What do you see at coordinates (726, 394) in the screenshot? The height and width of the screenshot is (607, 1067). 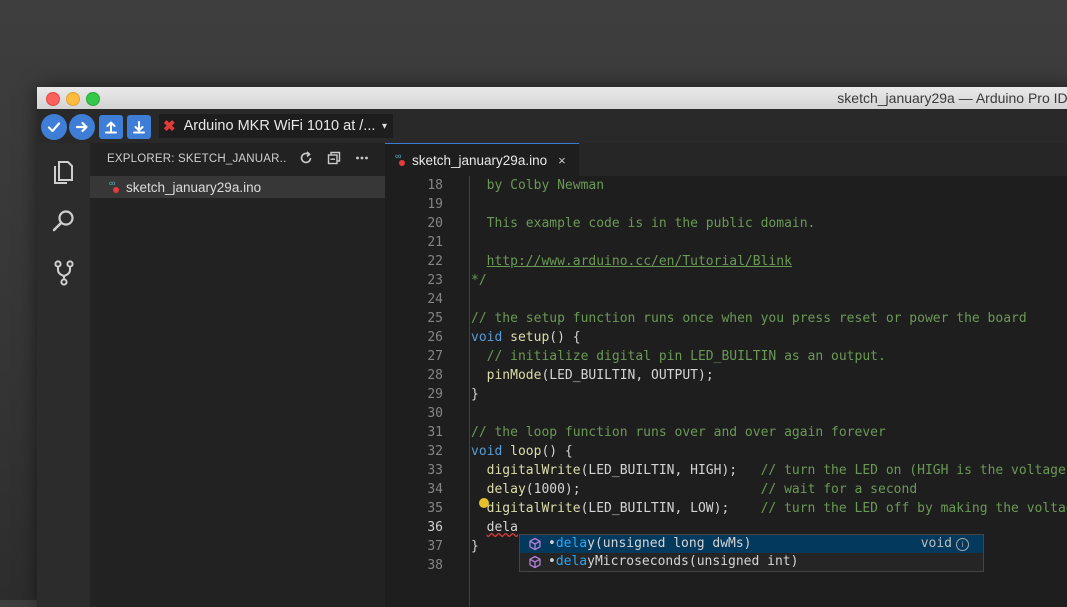 I see `code-line: 29}` at bounding box center [726, 394].